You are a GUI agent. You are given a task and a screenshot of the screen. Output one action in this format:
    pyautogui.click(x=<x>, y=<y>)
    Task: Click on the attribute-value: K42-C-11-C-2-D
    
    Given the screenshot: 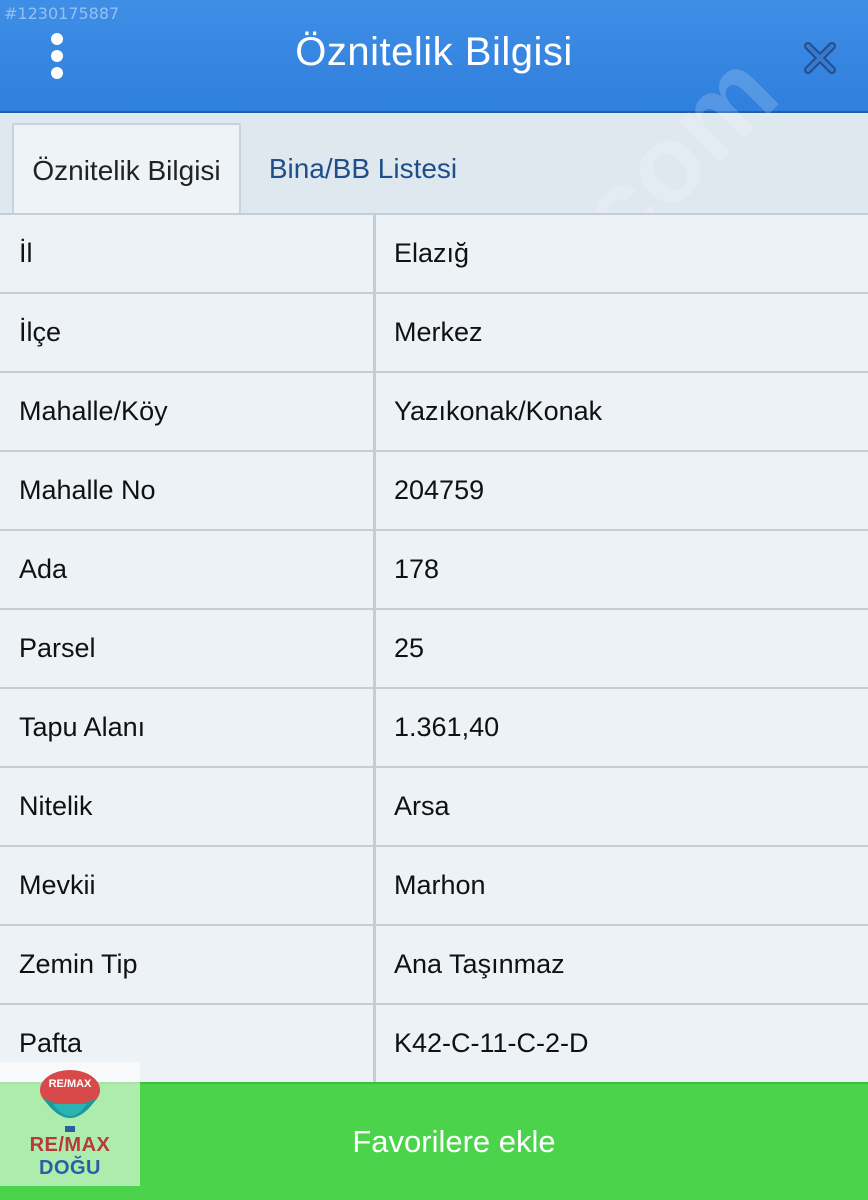 What is the action you would take?
    pyautogui.click(x=622, y=1043)
    